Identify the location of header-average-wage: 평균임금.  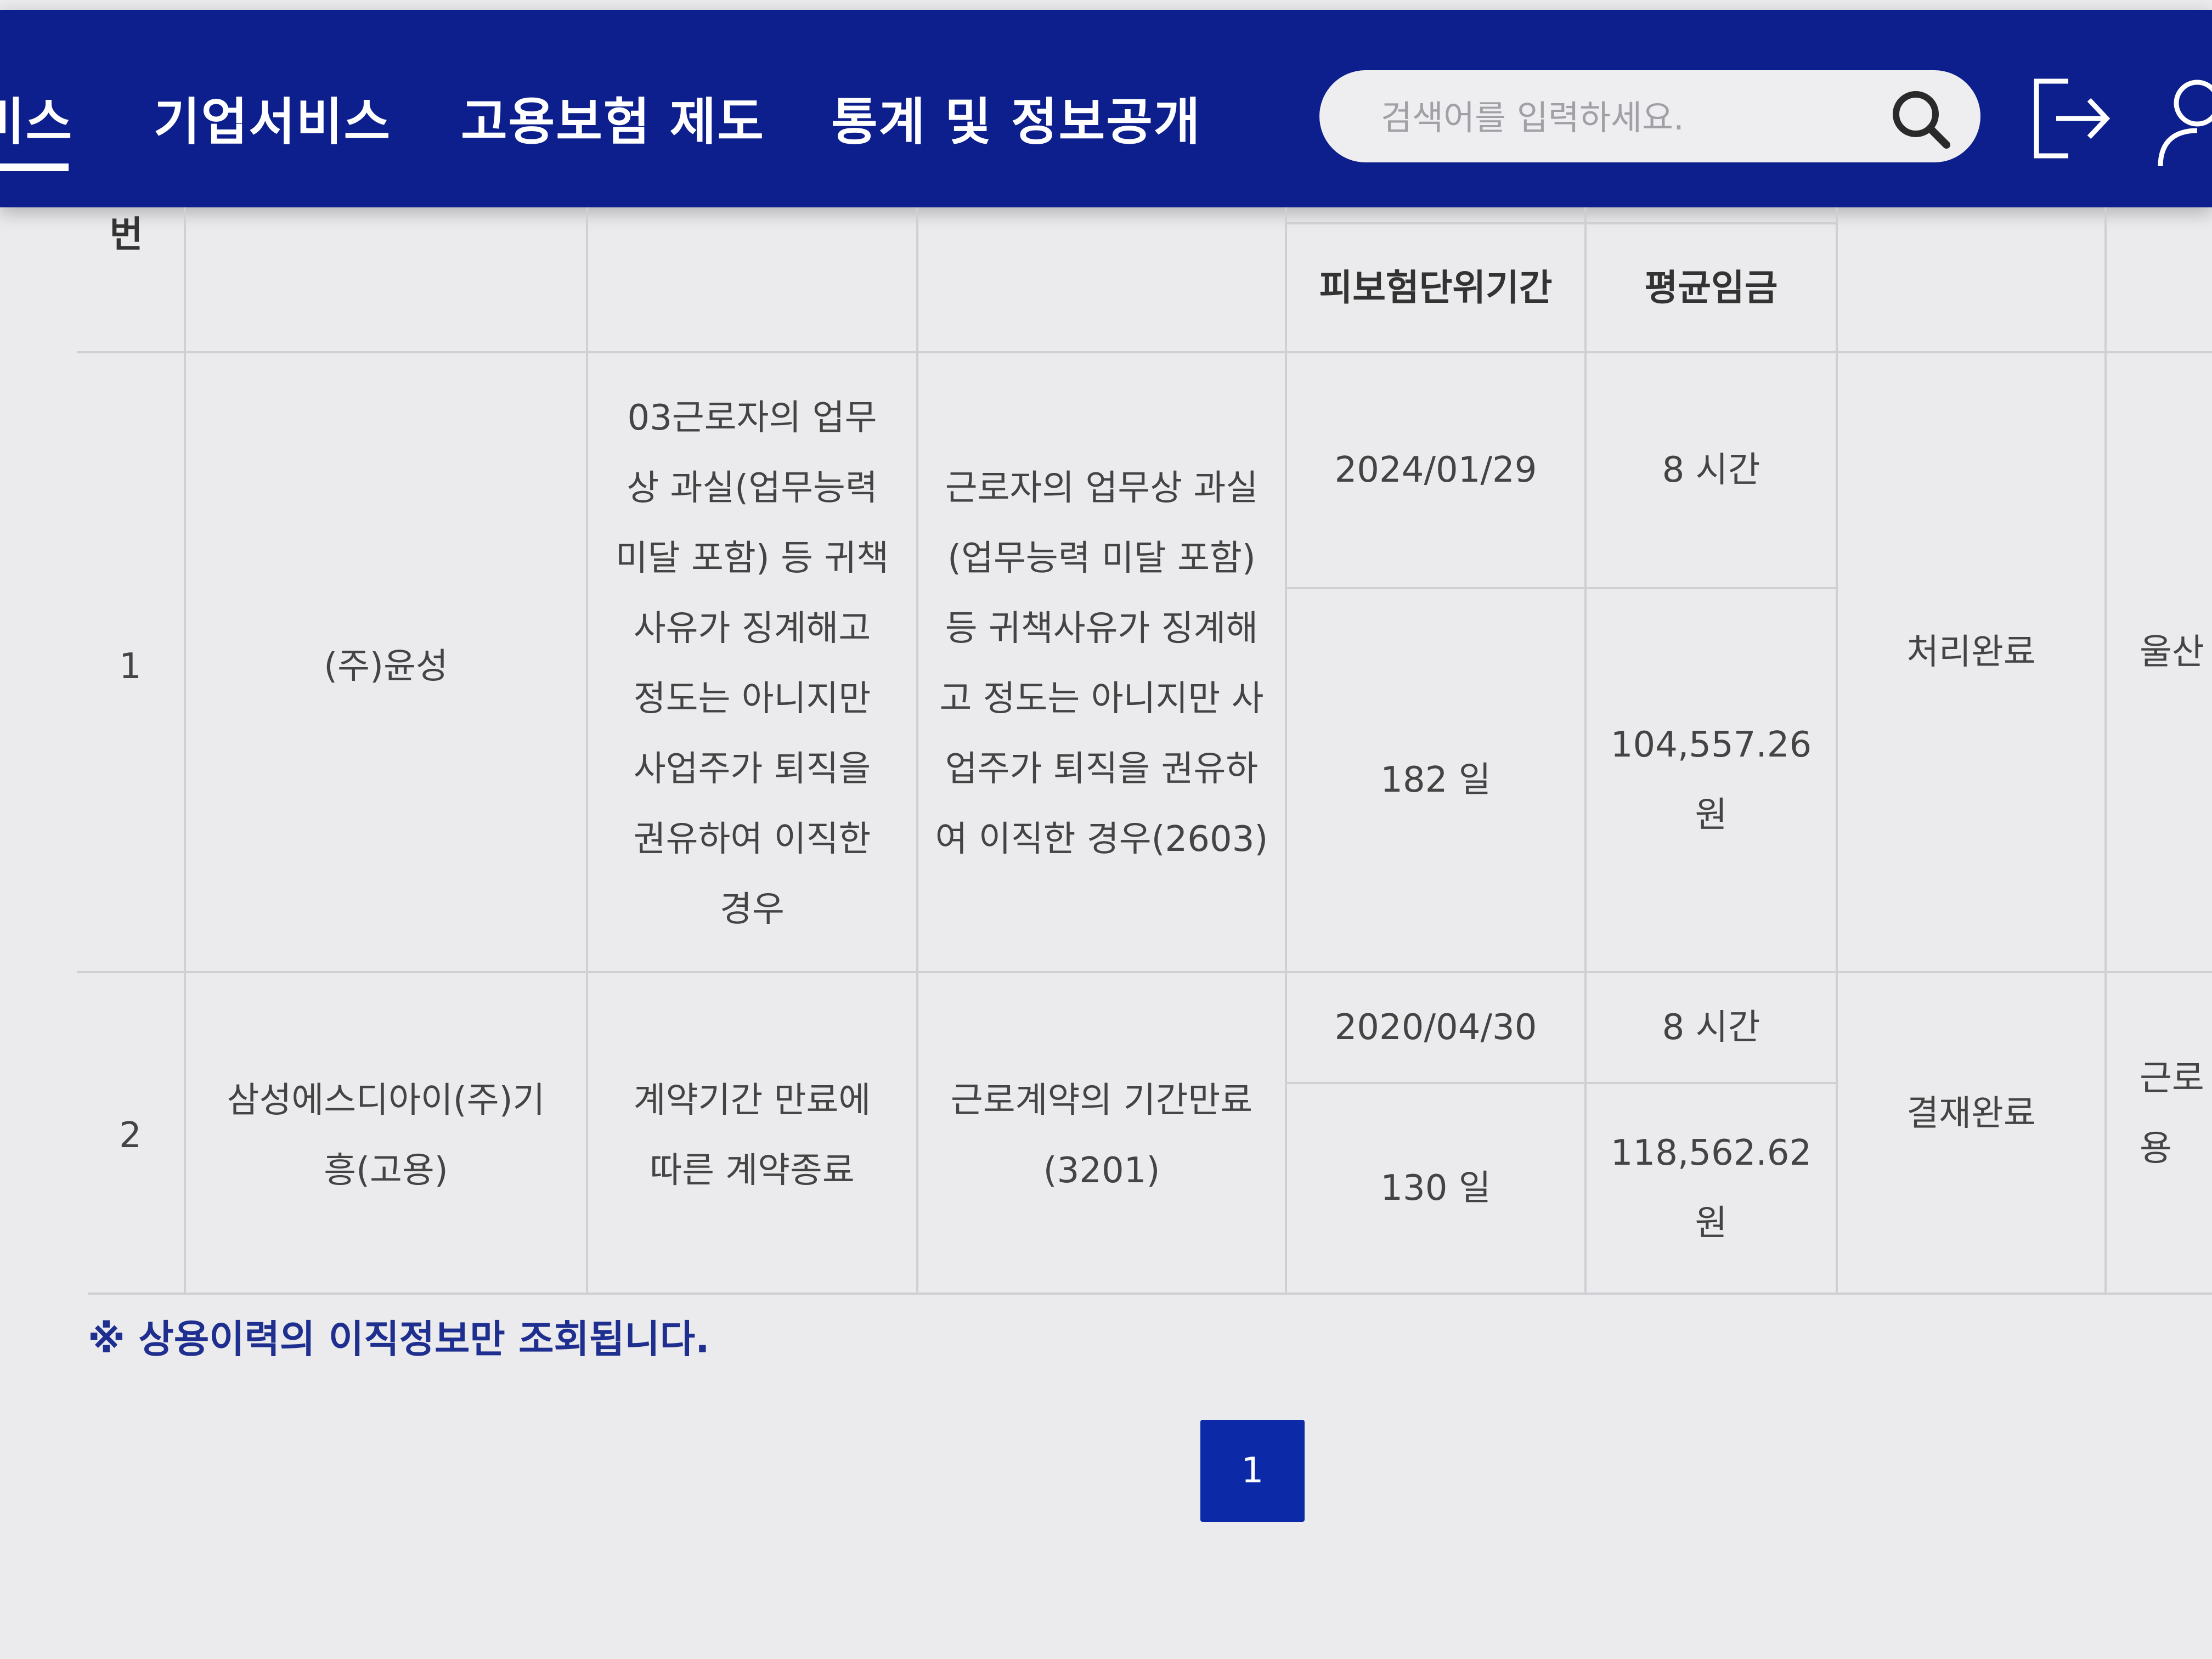
(1711, 288).